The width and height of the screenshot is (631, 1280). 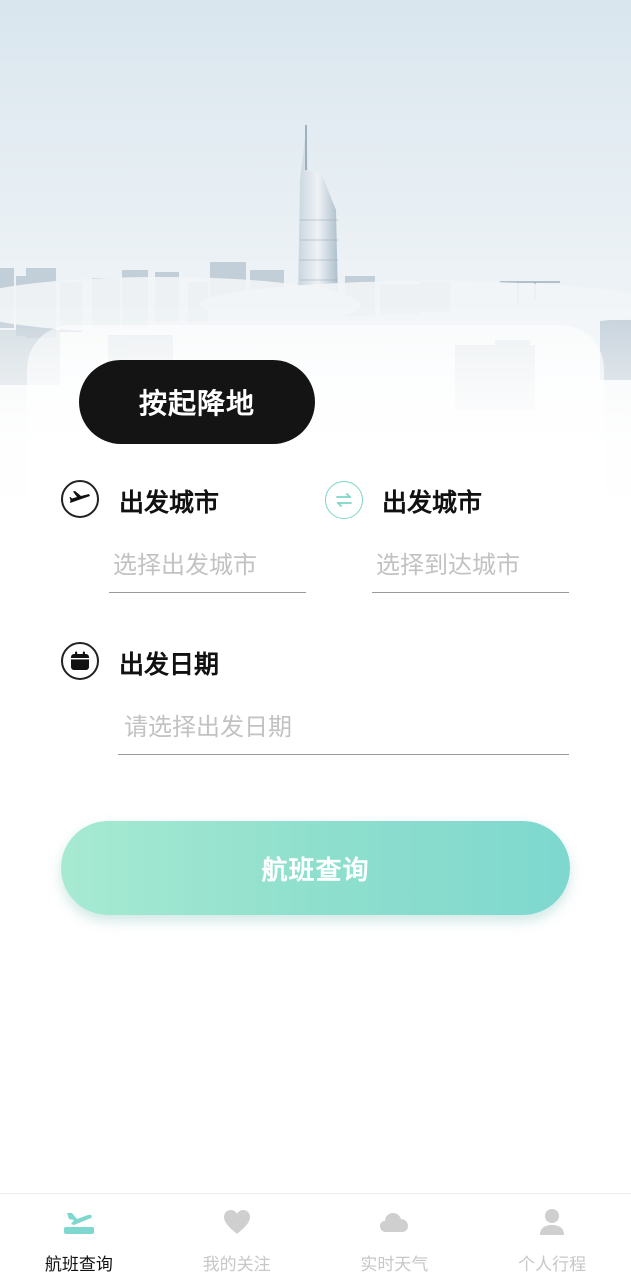 I want to click on date-label: 出发日期, so click(x=169, y=664).